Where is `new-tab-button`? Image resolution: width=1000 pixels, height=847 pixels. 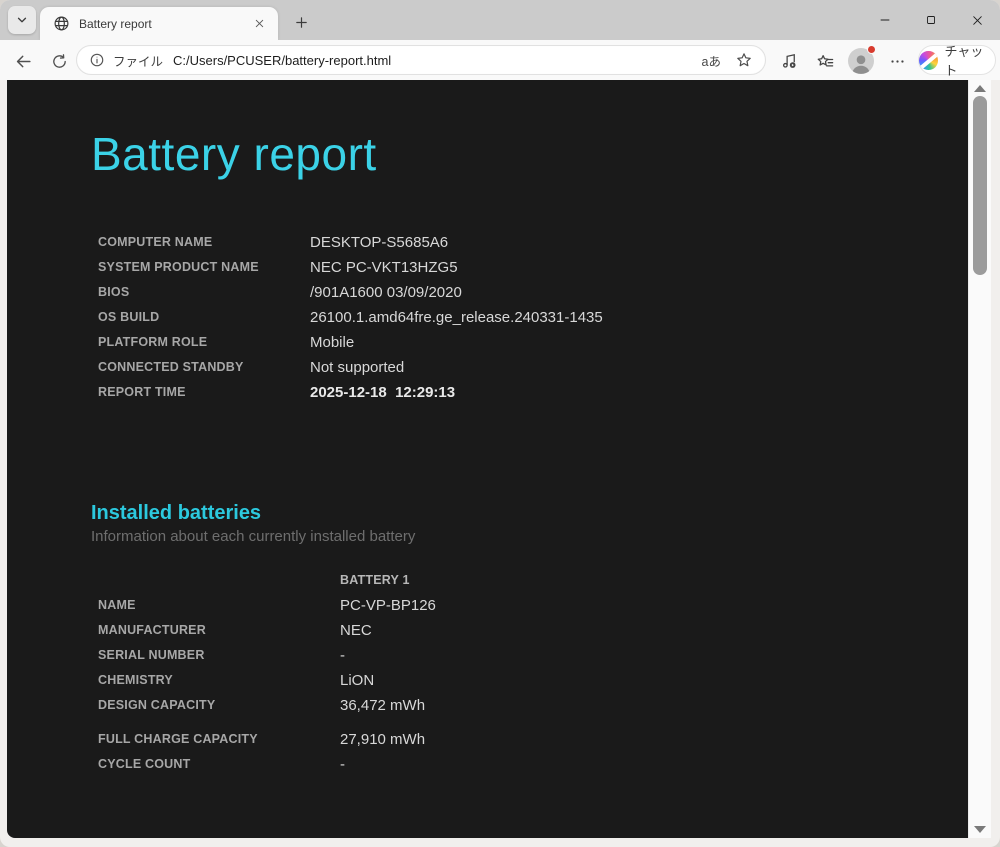 new-tab-button is located at coordinates (301, 22).